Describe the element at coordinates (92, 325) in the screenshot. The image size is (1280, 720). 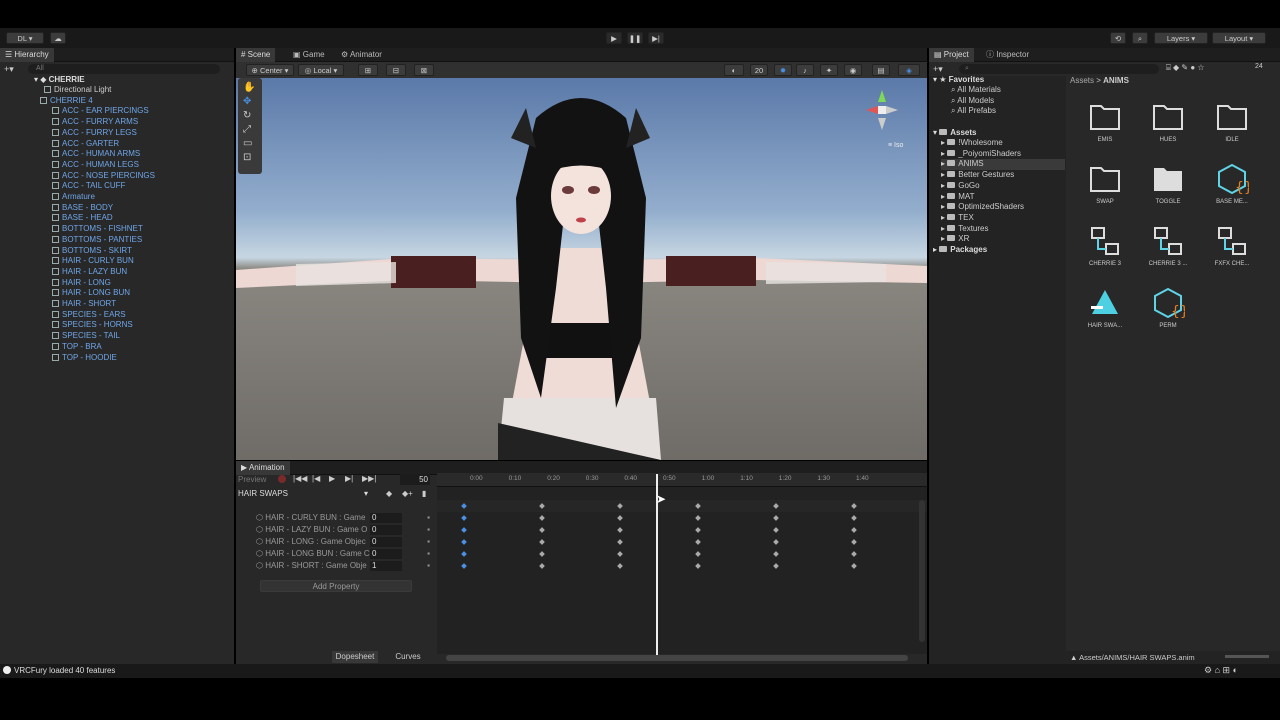
I see `hierarchy-item: SPECIES - HORNS` at that location.